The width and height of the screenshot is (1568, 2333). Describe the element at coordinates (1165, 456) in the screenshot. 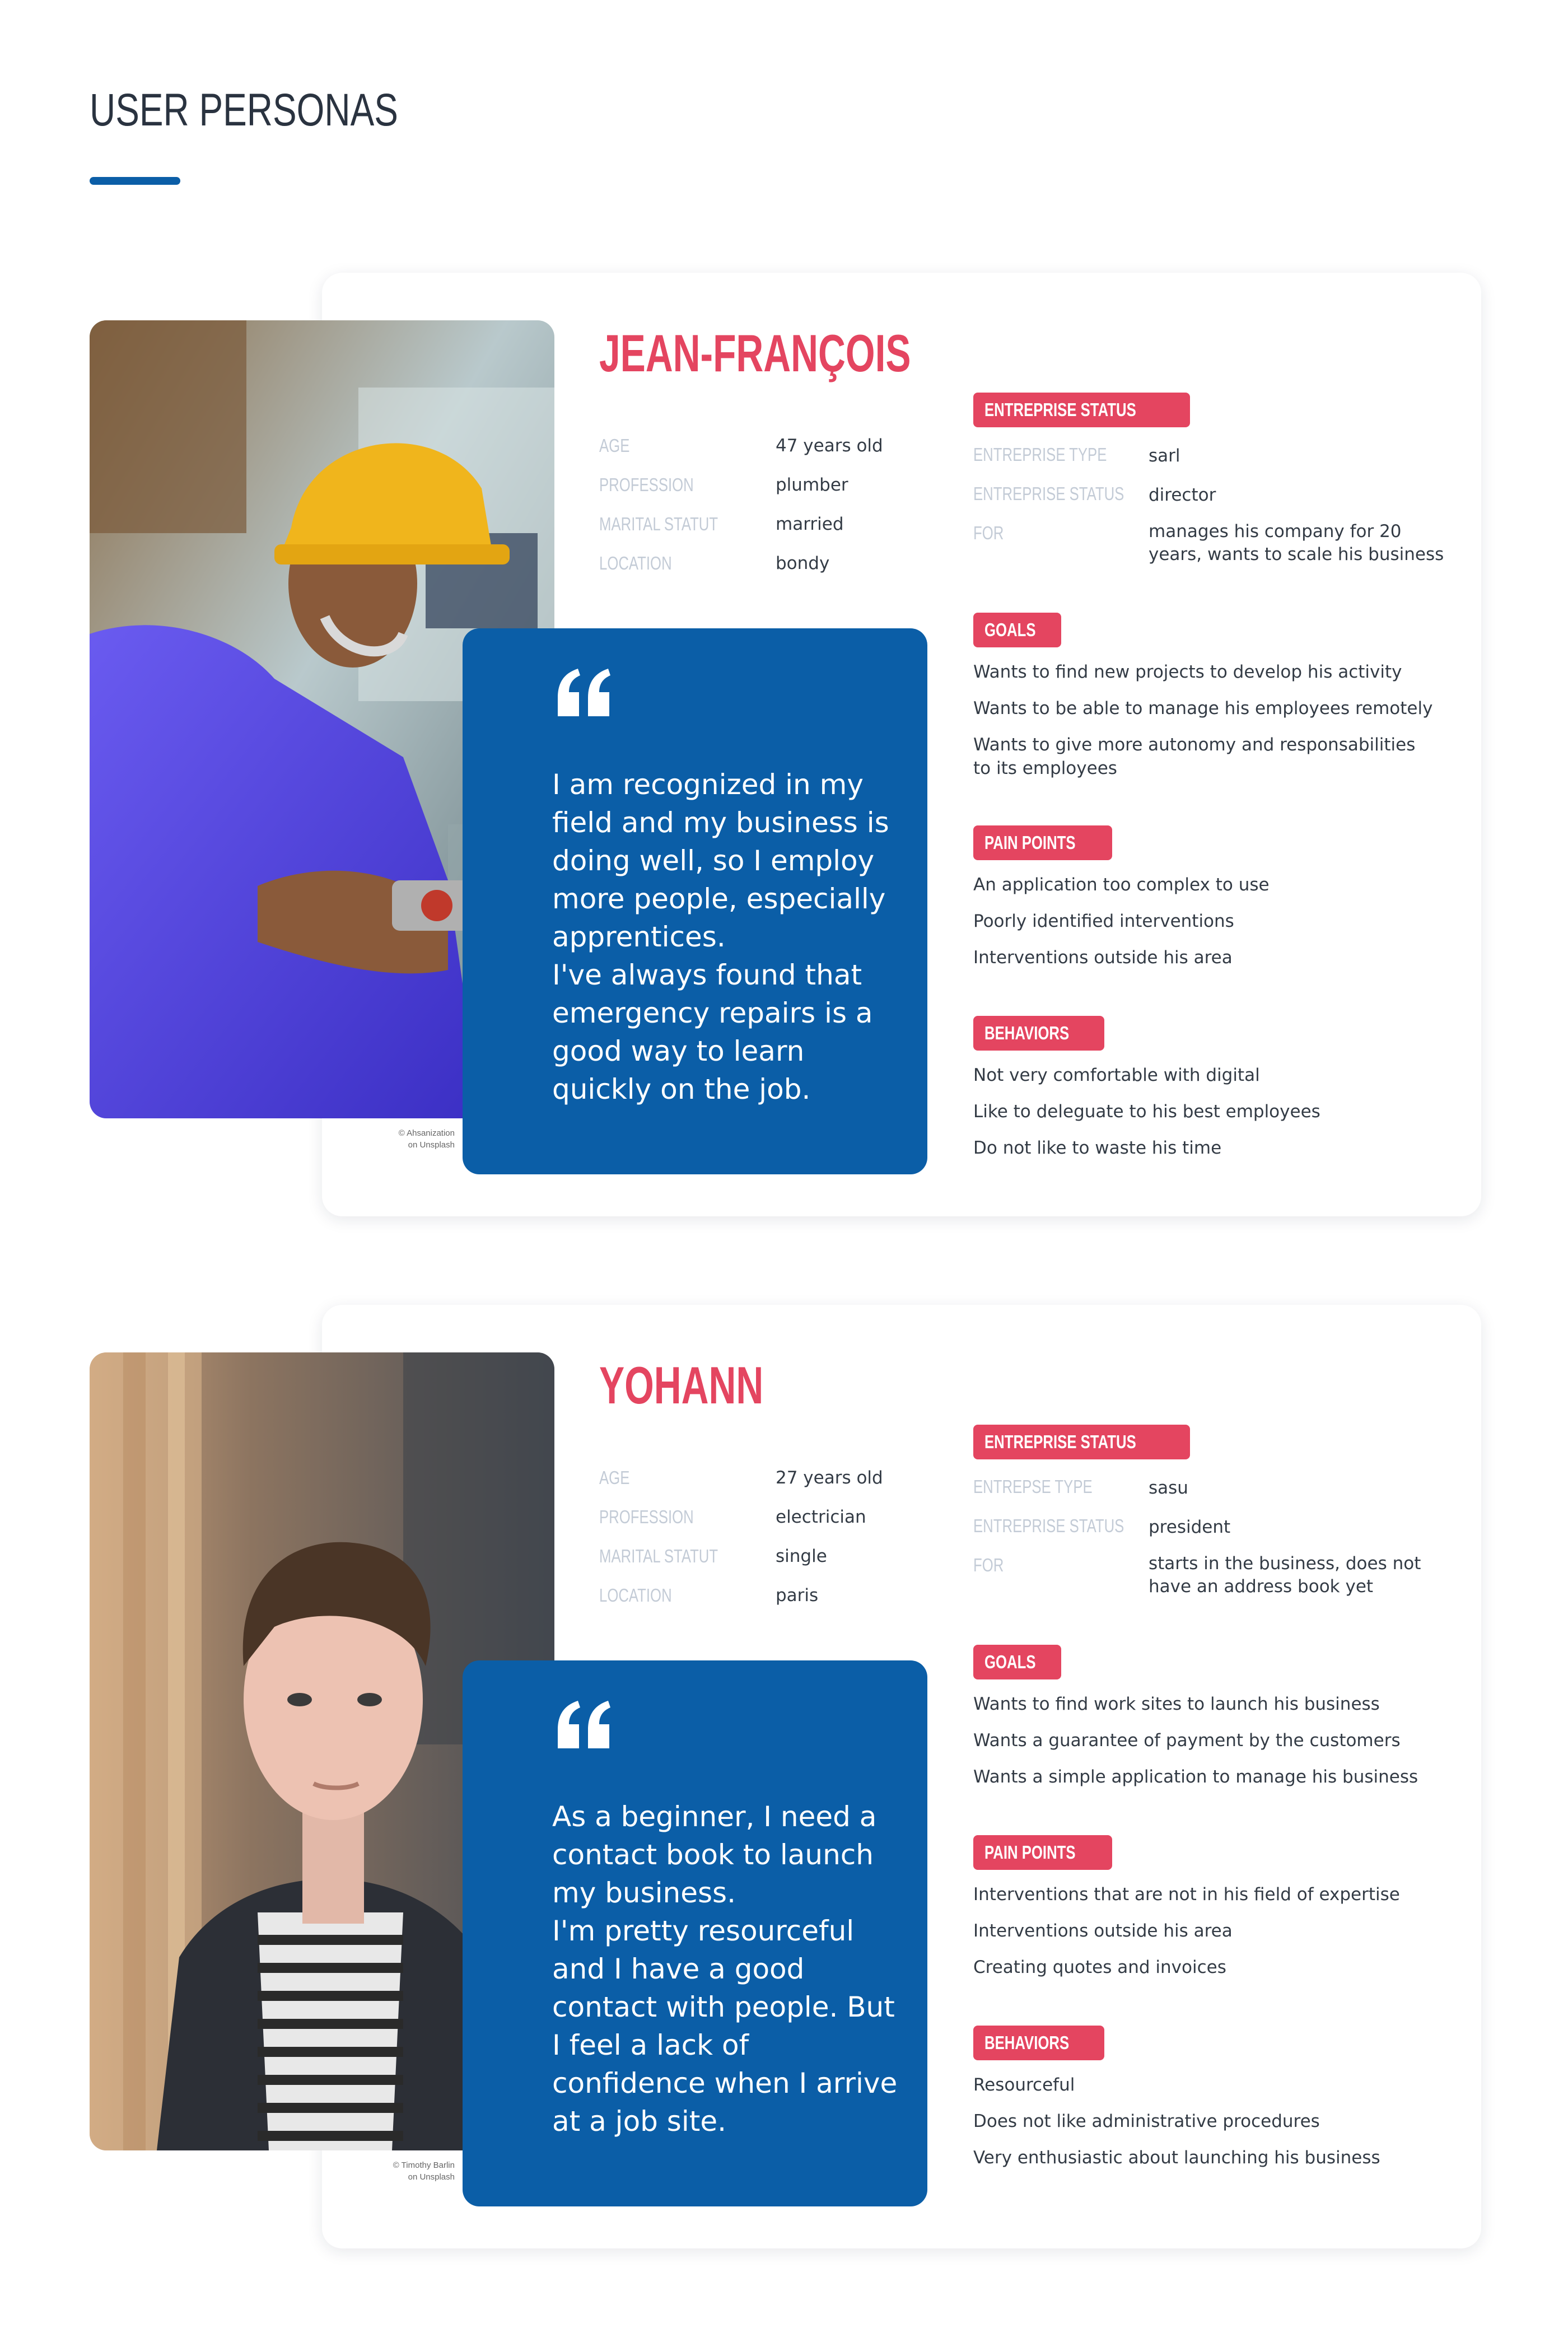

I see `entreprise-type-value: sarl` at that location.